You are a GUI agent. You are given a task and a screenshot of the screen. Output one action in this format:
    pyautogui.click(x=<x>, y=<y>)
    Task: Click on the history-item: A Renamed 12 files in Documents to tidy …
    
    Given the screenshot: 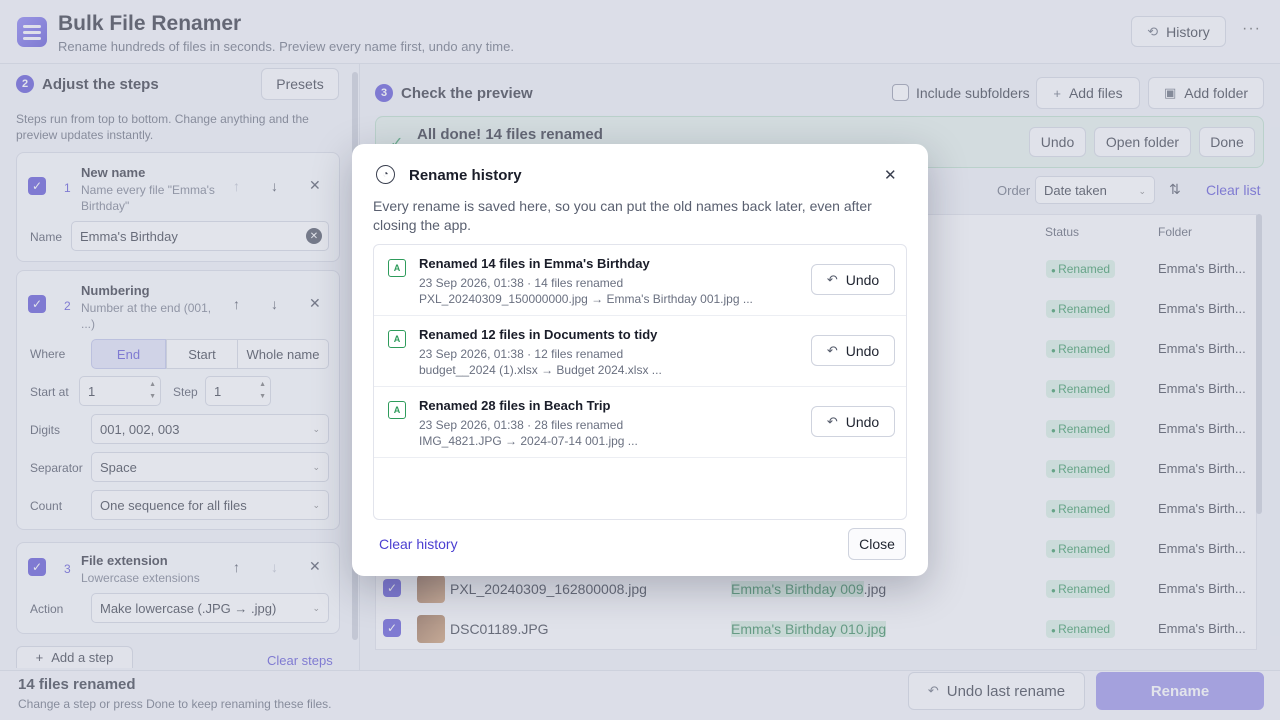 What is the action you would take?
    pyautogui.click(x=640, y=351)
    